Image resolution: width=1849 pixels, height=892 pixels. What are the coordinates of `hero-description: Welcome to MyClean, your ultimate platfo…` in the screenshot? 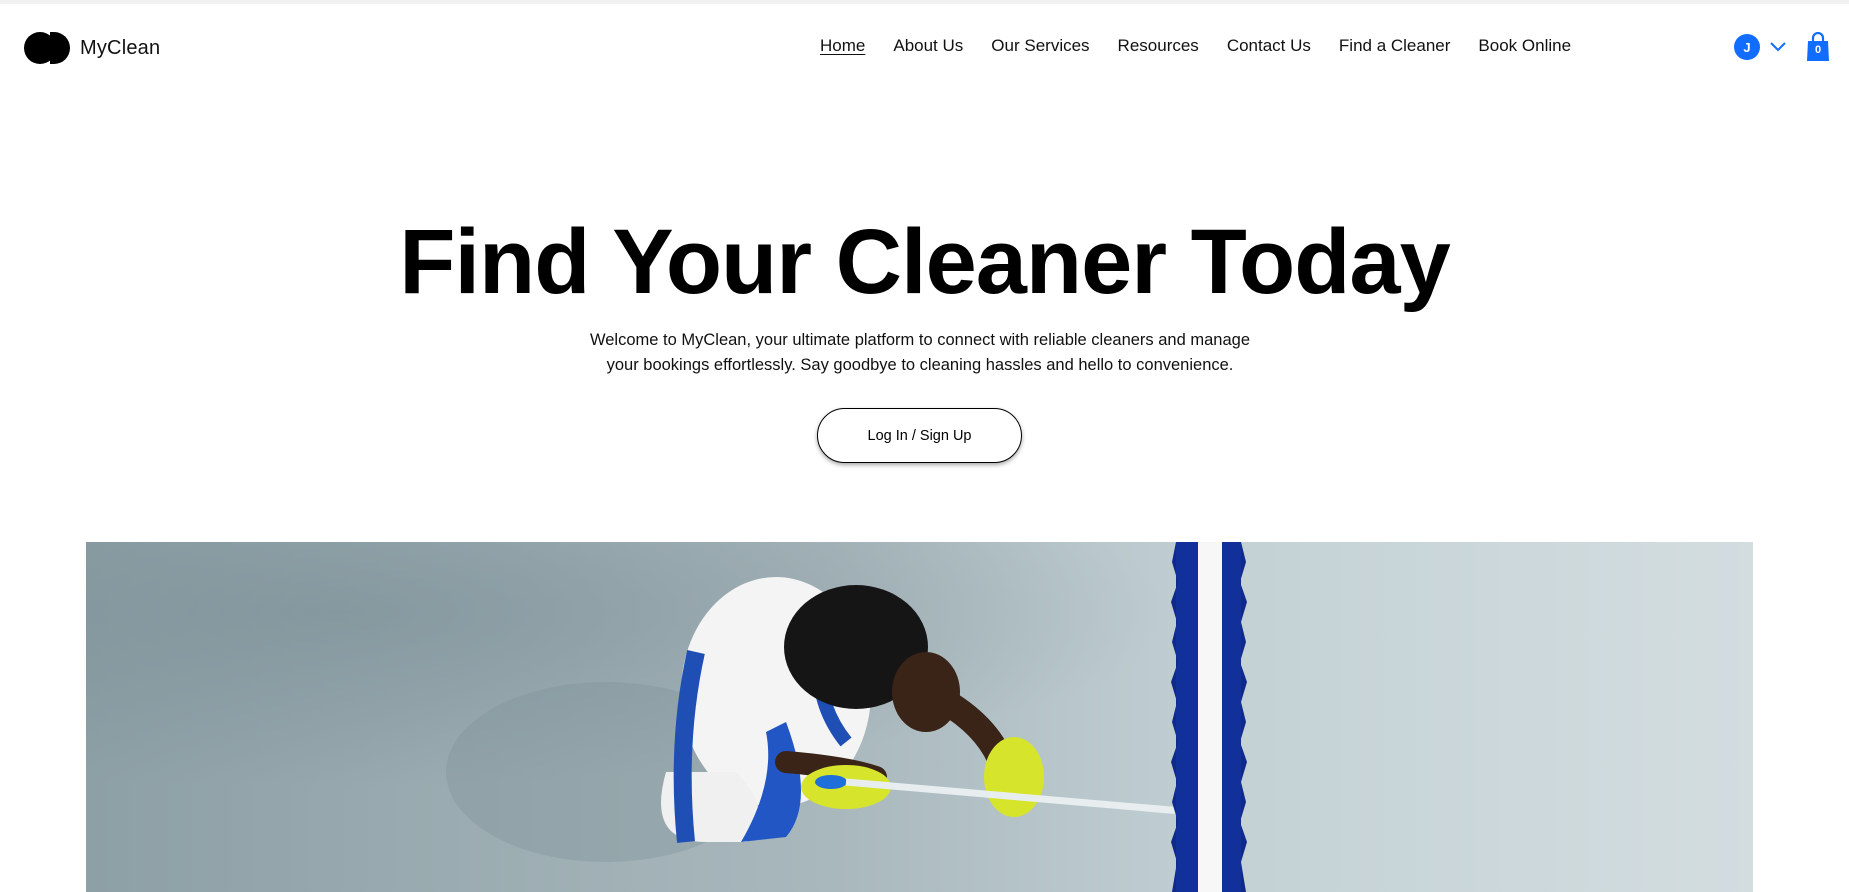 It's located at (920, 352).